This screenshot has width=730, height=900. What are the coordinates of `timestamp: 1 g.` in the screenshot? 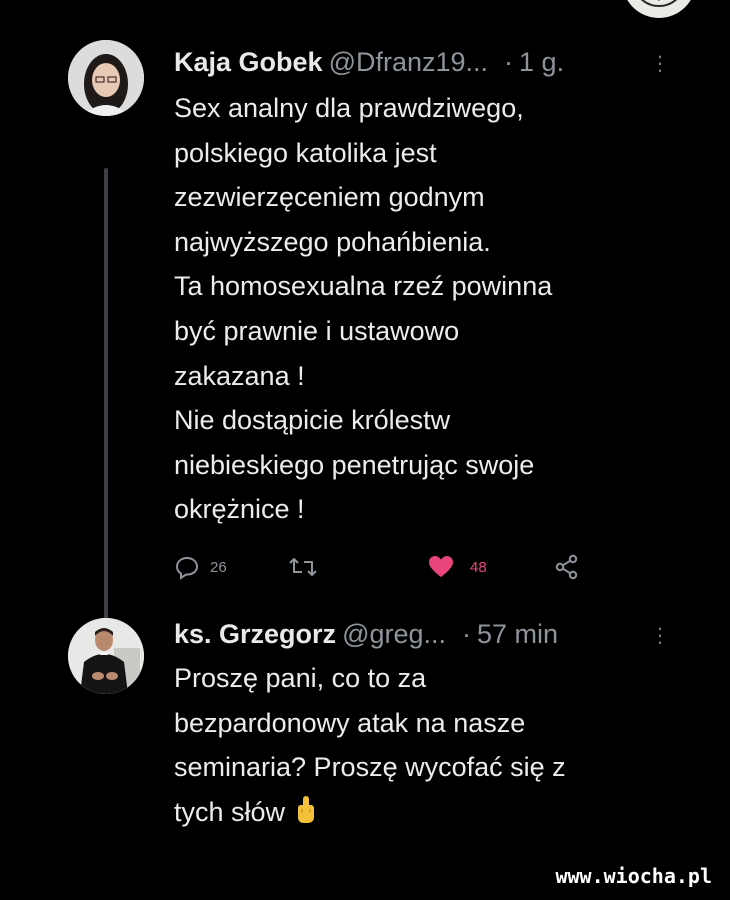 It's located at (541, 62).